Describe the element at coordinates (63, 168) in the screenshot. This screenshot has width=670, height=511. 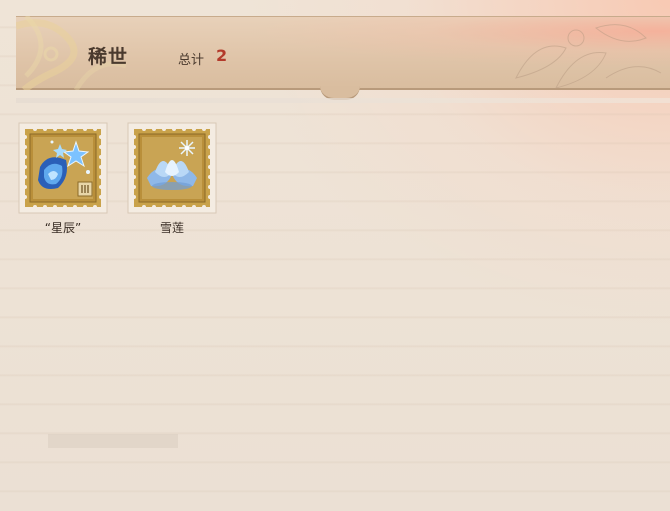
I see `star-crystal-stamp-icon` at that location.